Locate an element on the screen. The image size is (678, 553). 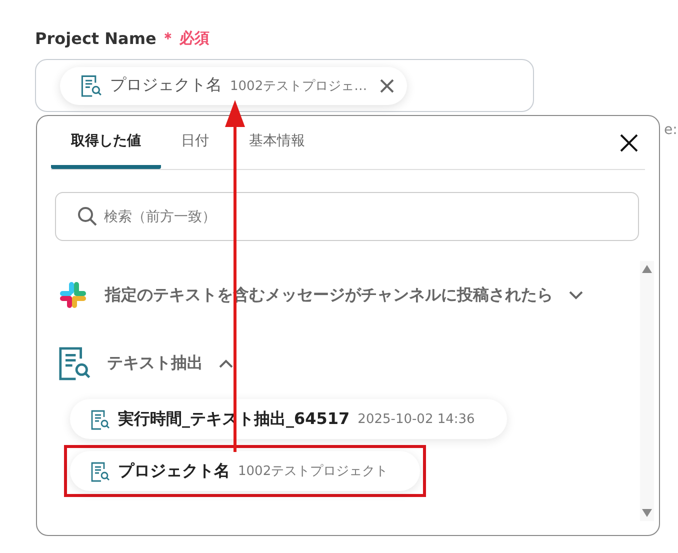
tab: 日付 is located at coordinates (195, 142).